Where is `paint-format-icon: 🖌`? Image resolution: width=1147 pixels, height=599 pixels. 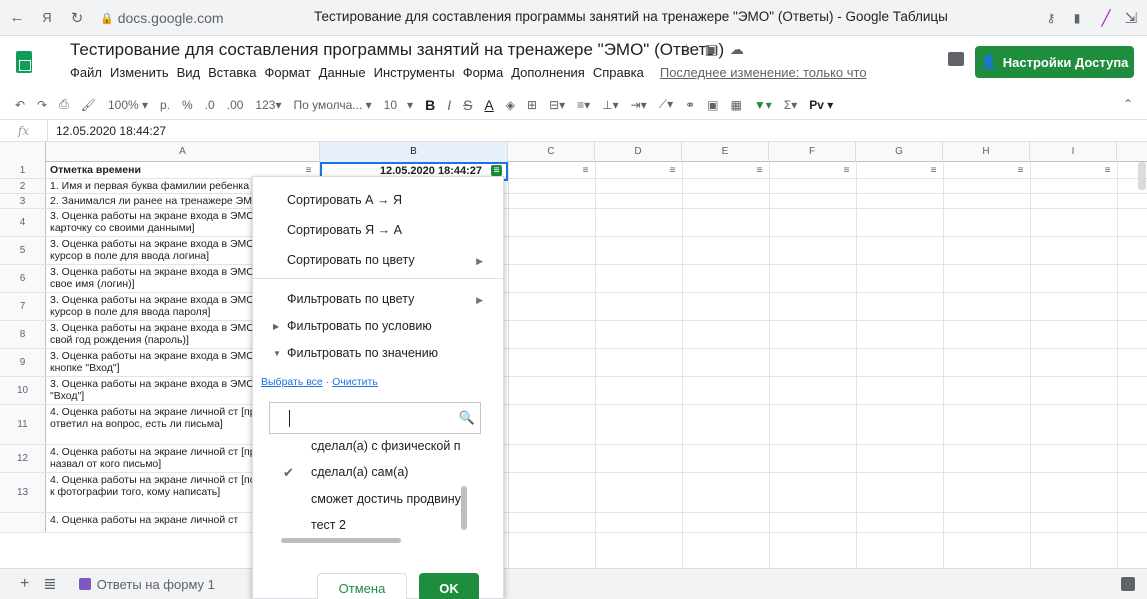
paint-format-icon: 🖌 is located at coordinates (88, 105).